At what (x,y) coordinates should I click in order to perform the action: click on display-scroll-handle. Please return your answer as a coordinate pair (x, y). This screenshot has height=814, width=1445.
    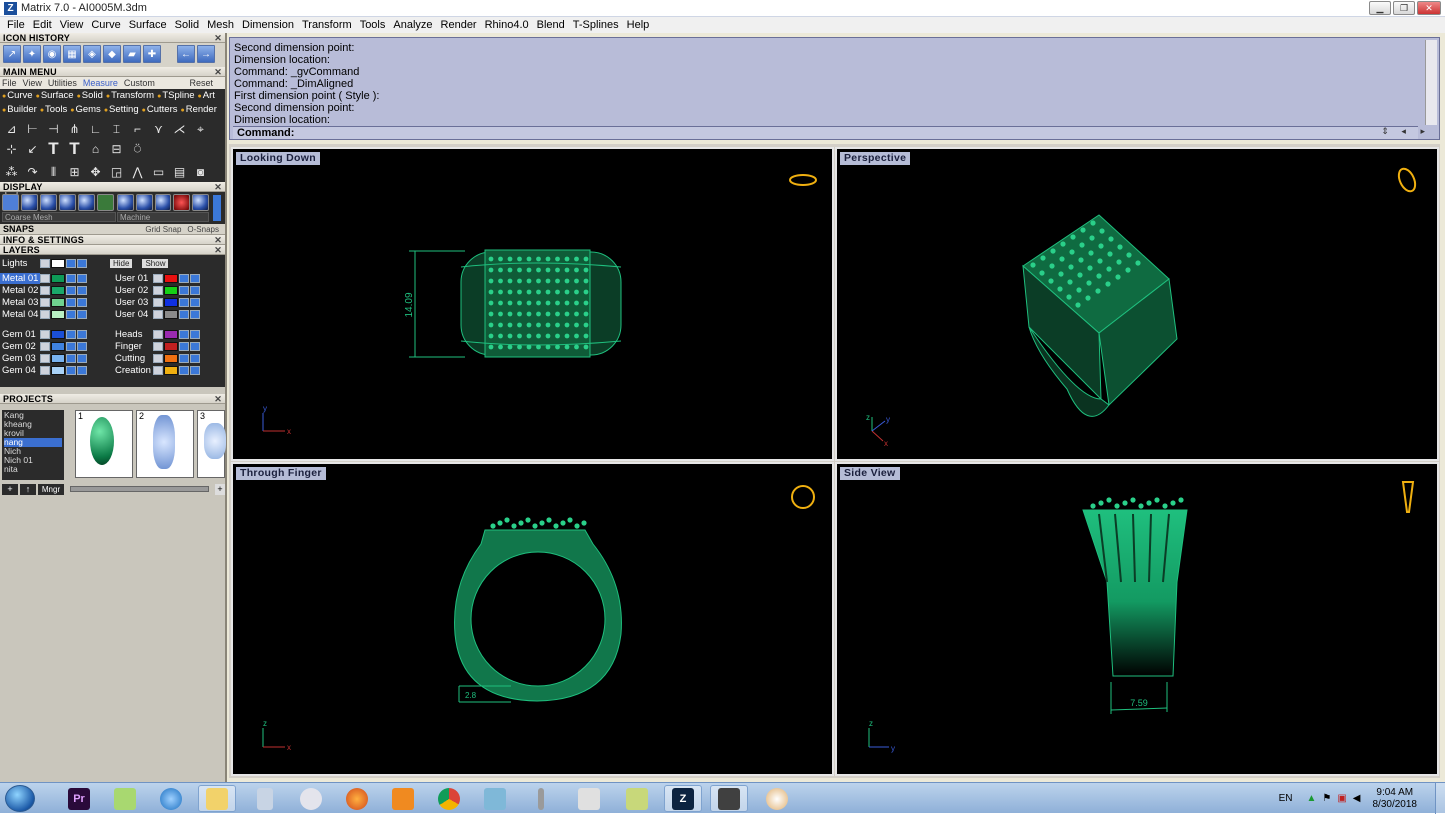
    Looking at the image, I should click on (217, 208).